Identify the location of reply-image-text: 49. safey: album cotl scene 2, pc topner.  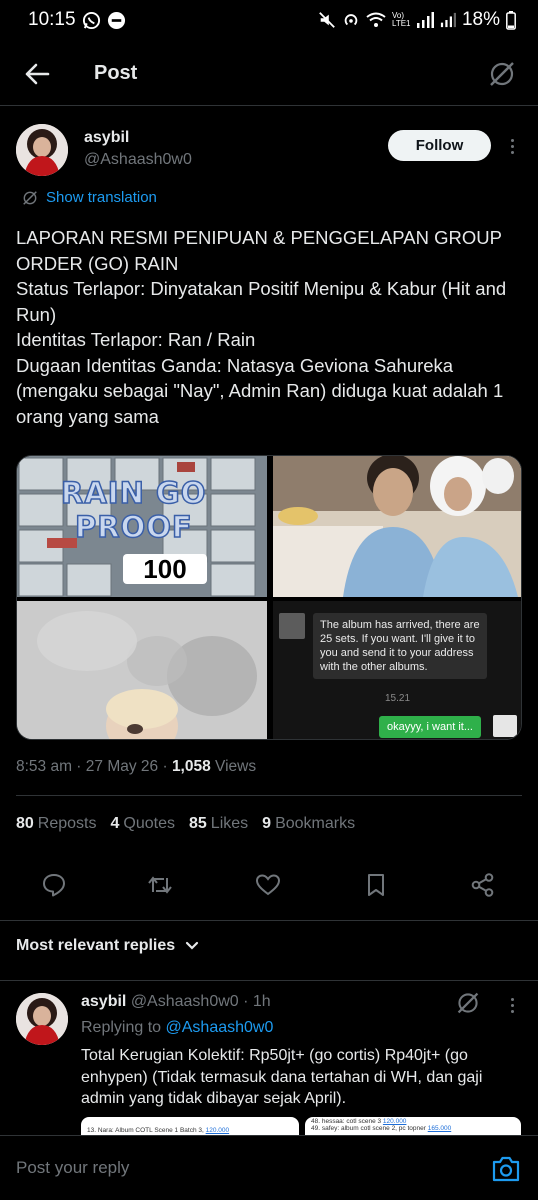
(368, 1128).